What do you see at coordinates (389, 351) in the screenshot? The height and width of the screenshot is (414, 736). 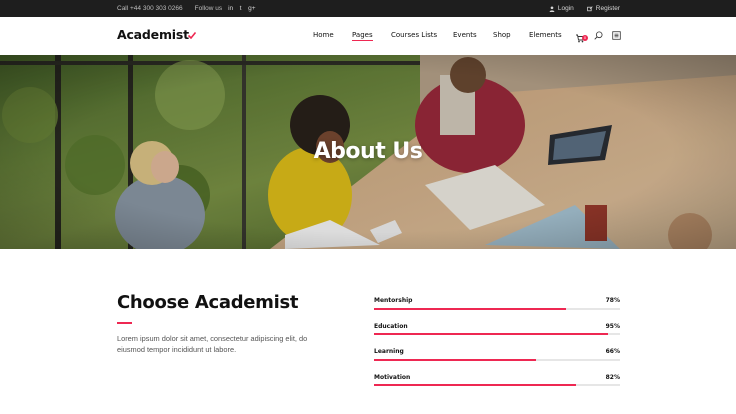 I see `skill-label: Learning` at bounding box center [389, 351].